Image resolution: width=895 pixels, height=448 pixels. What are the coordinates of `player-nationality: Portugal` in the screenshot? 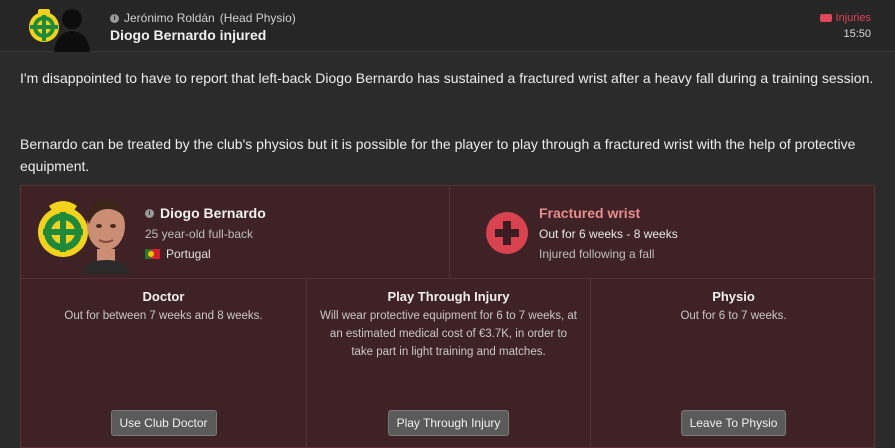 It's located at (178, 254).